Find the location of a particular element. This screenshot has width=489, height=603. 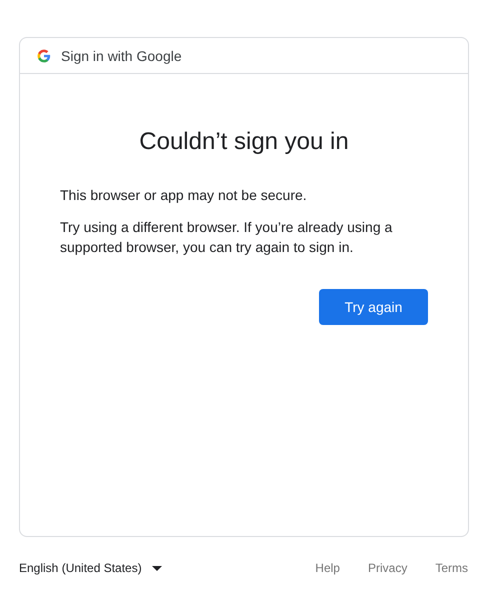

message-text: Try using a different browser. If you’re already using a supported browser, you can try again to sign in. is located at coordinates (227, 237).